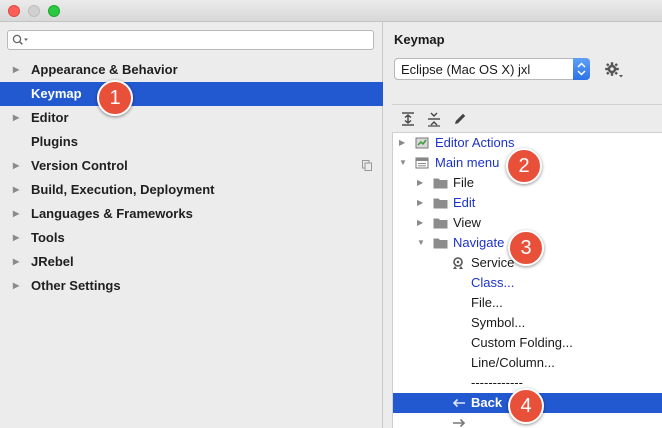 This screenshot has height=428, width=662. Describe the element at coordinates (367, 165) in the screenshot. I see `project-settings-icon` at that location.